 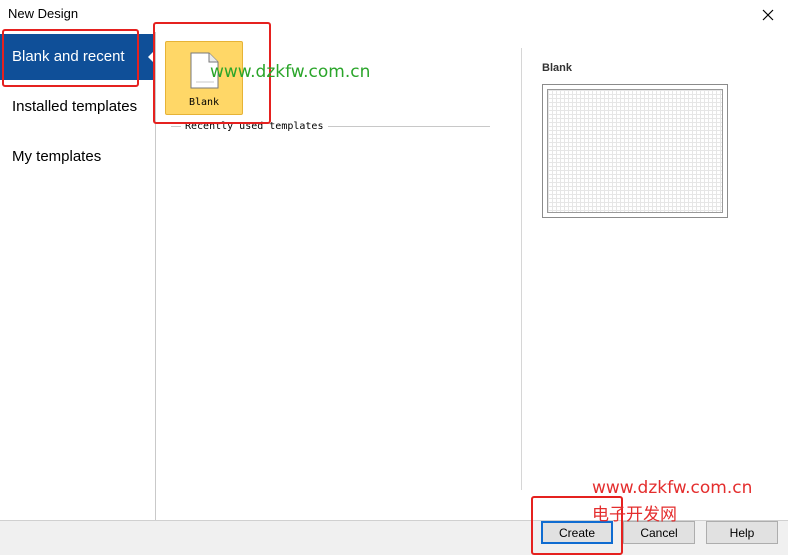 I want to click on blank-template-tile: Blank, so click(x=204, y=78).